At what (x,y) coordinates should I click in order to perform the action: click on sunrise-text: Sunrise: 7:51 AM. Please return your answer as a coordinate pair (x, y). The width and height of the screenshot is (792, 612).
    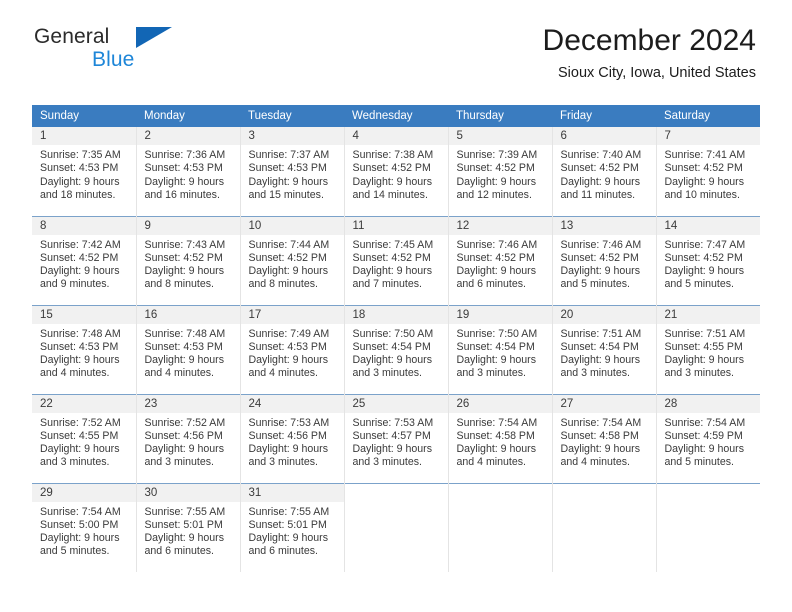
    Looking at the image, I should click on (705, 333).